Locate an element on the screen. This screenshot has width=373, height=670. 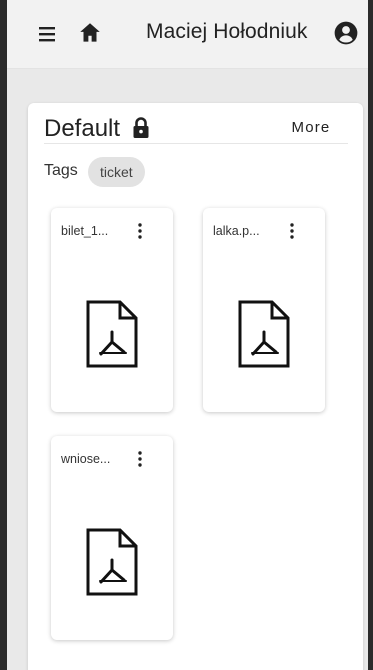
folder-title: Default is located at coordinates (82, 128).